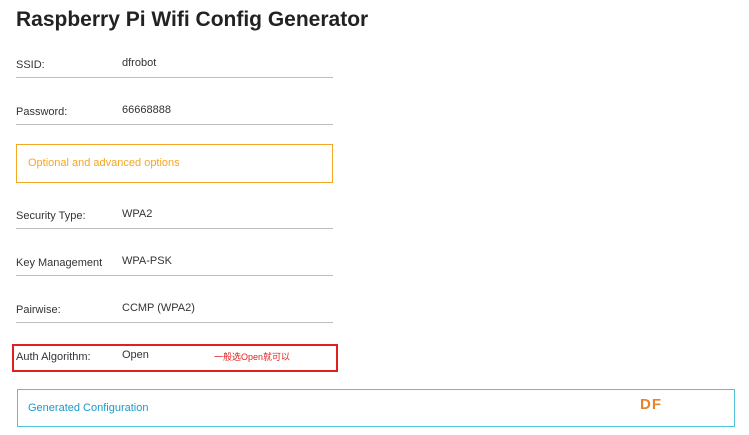 The image size is (749, 435). I want to click on annotation-note: 一般选Open就可以, so click(252, 357).